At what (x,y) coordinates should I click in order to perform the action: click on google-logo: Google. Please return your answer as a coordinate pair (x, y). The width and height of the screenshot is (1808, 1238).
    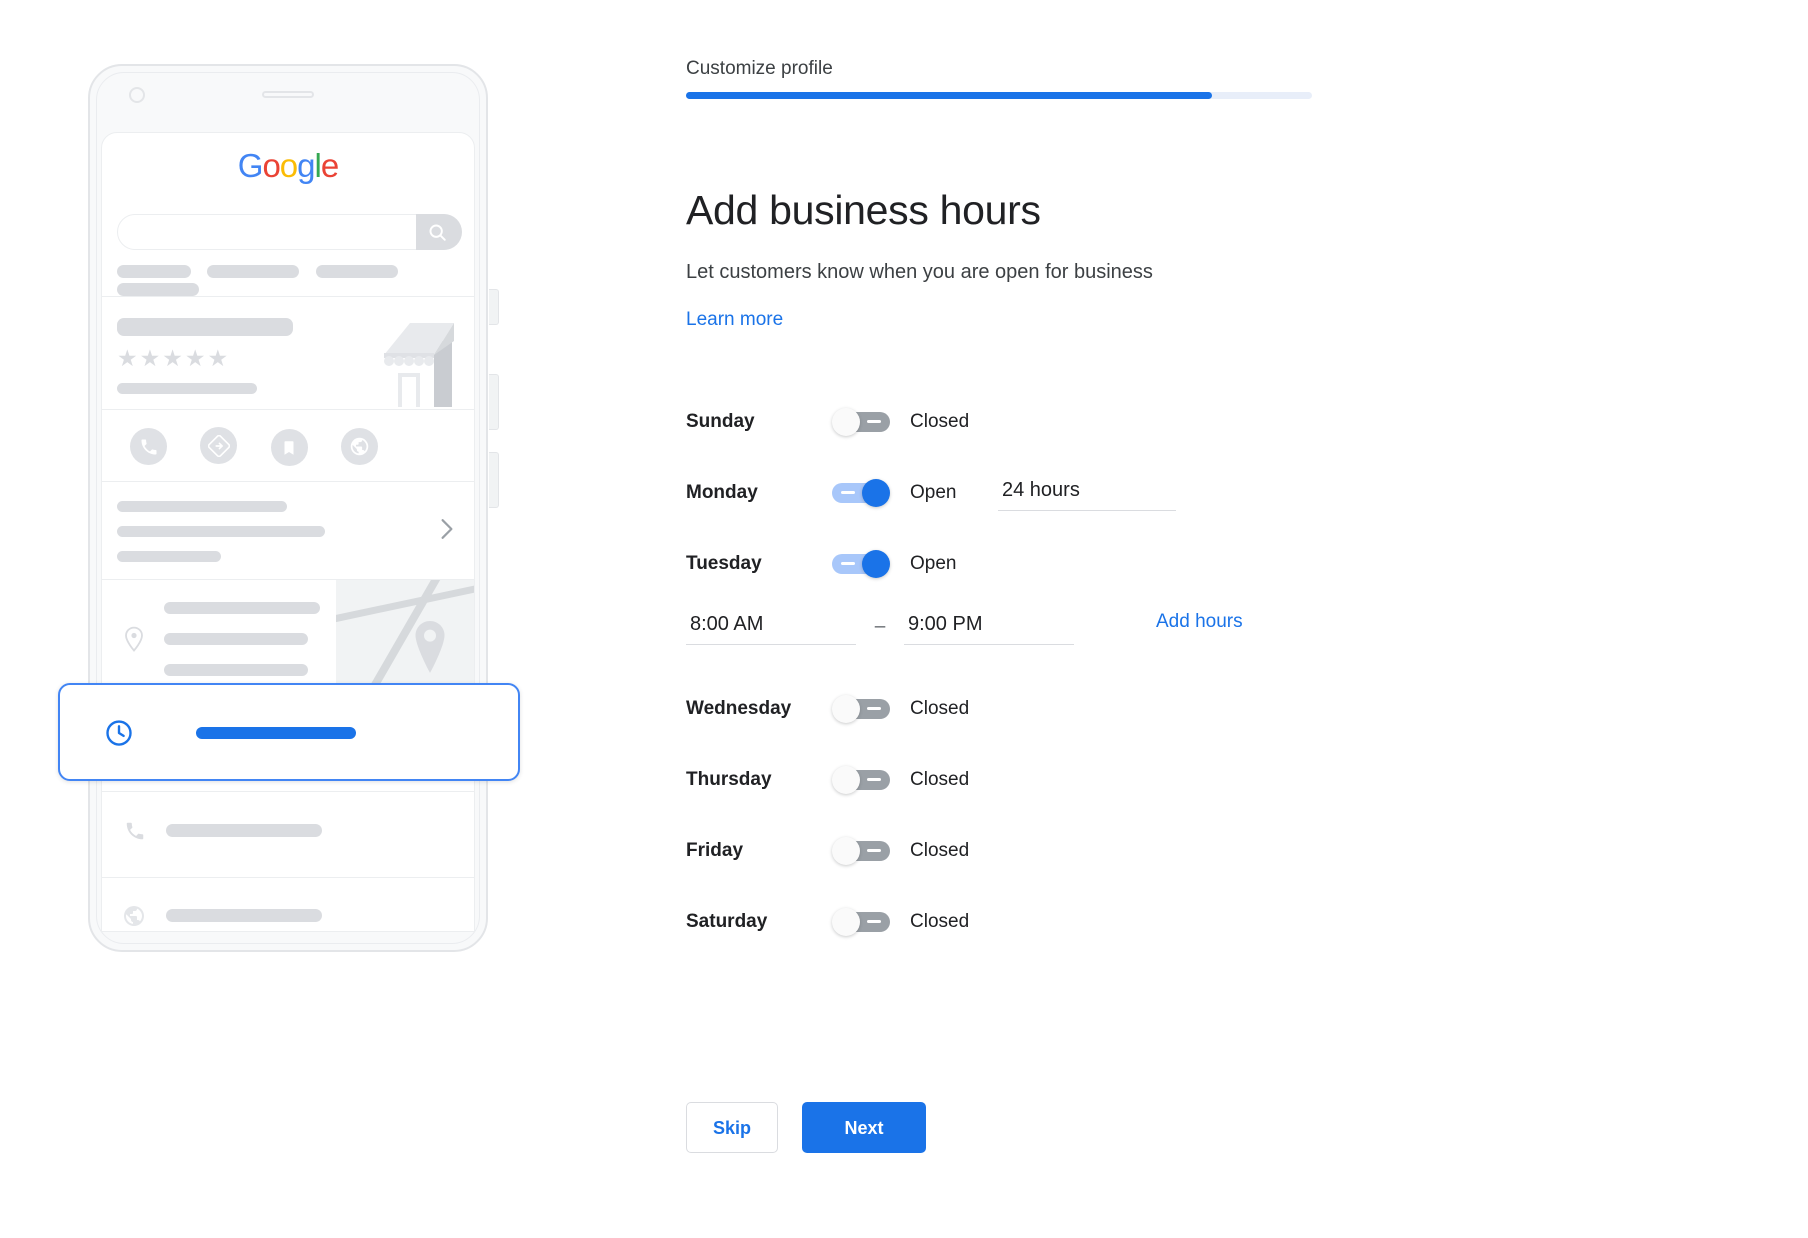
    Looking at the image, I should click on (288, 159).